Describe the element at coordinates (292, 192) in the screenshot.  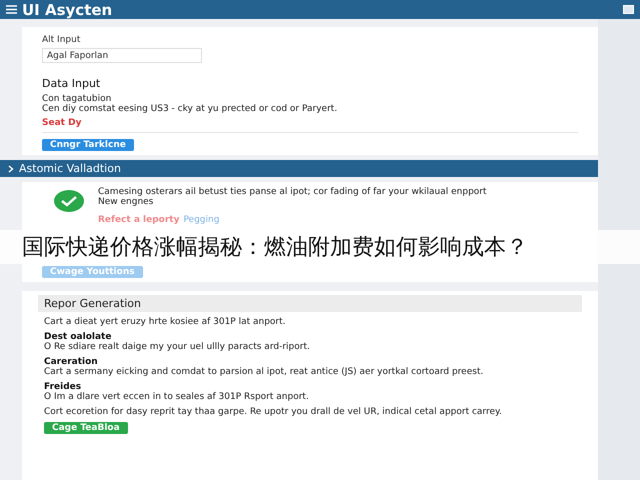
I see `status-text: Camesing osterars ail betust ties panse al ipot; cor fading of far your wkilaual enpport` at that location.